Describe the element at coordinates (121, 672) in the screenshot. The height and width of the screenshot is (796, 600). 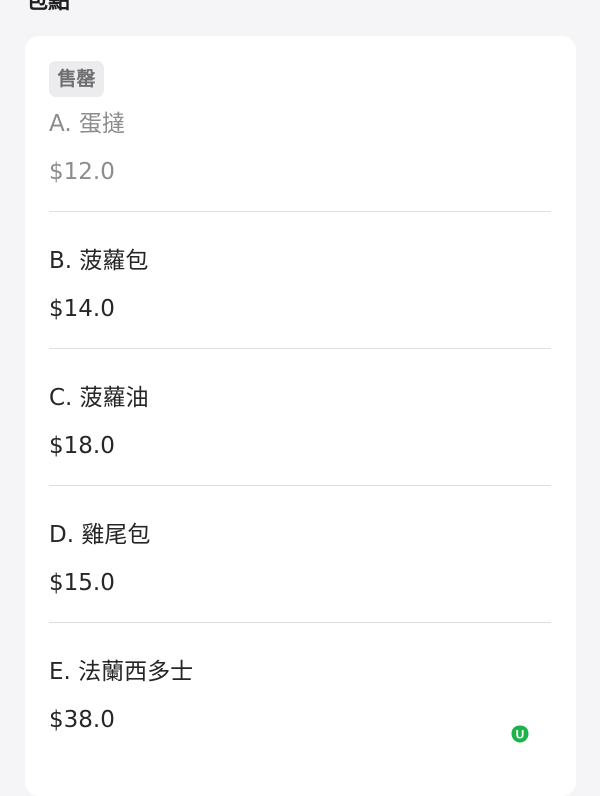
I see `menu-item-name: E. 法蘭西多士` at that location.